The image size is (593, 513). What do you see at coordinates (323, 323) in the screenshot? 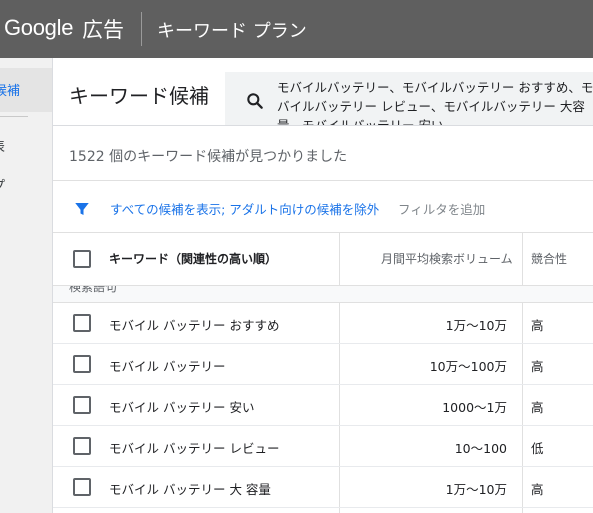
I see `table-row: モバイル バッテリー おすすめ 1万～10万 高` at bounding box center [323, 323].